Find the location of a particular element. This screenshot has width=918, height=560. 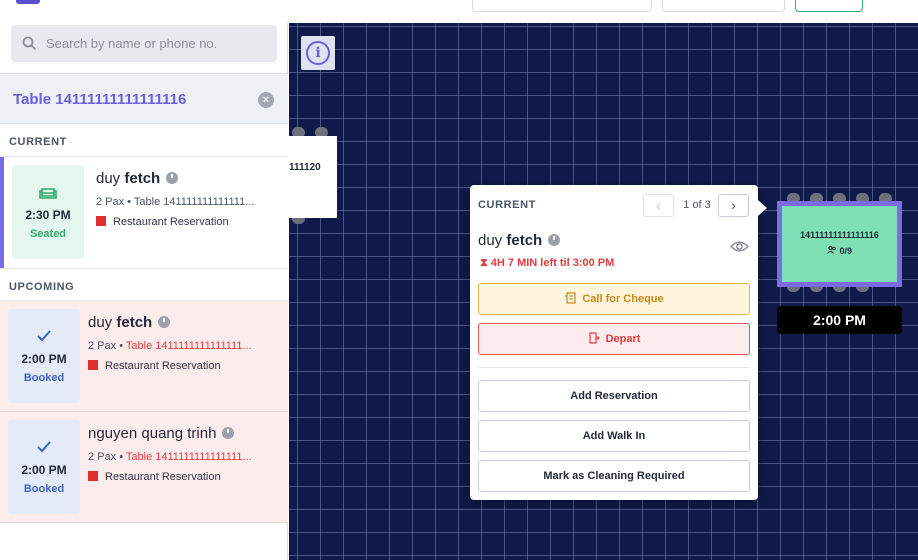

shift-select is located at coordinates (723, 6).